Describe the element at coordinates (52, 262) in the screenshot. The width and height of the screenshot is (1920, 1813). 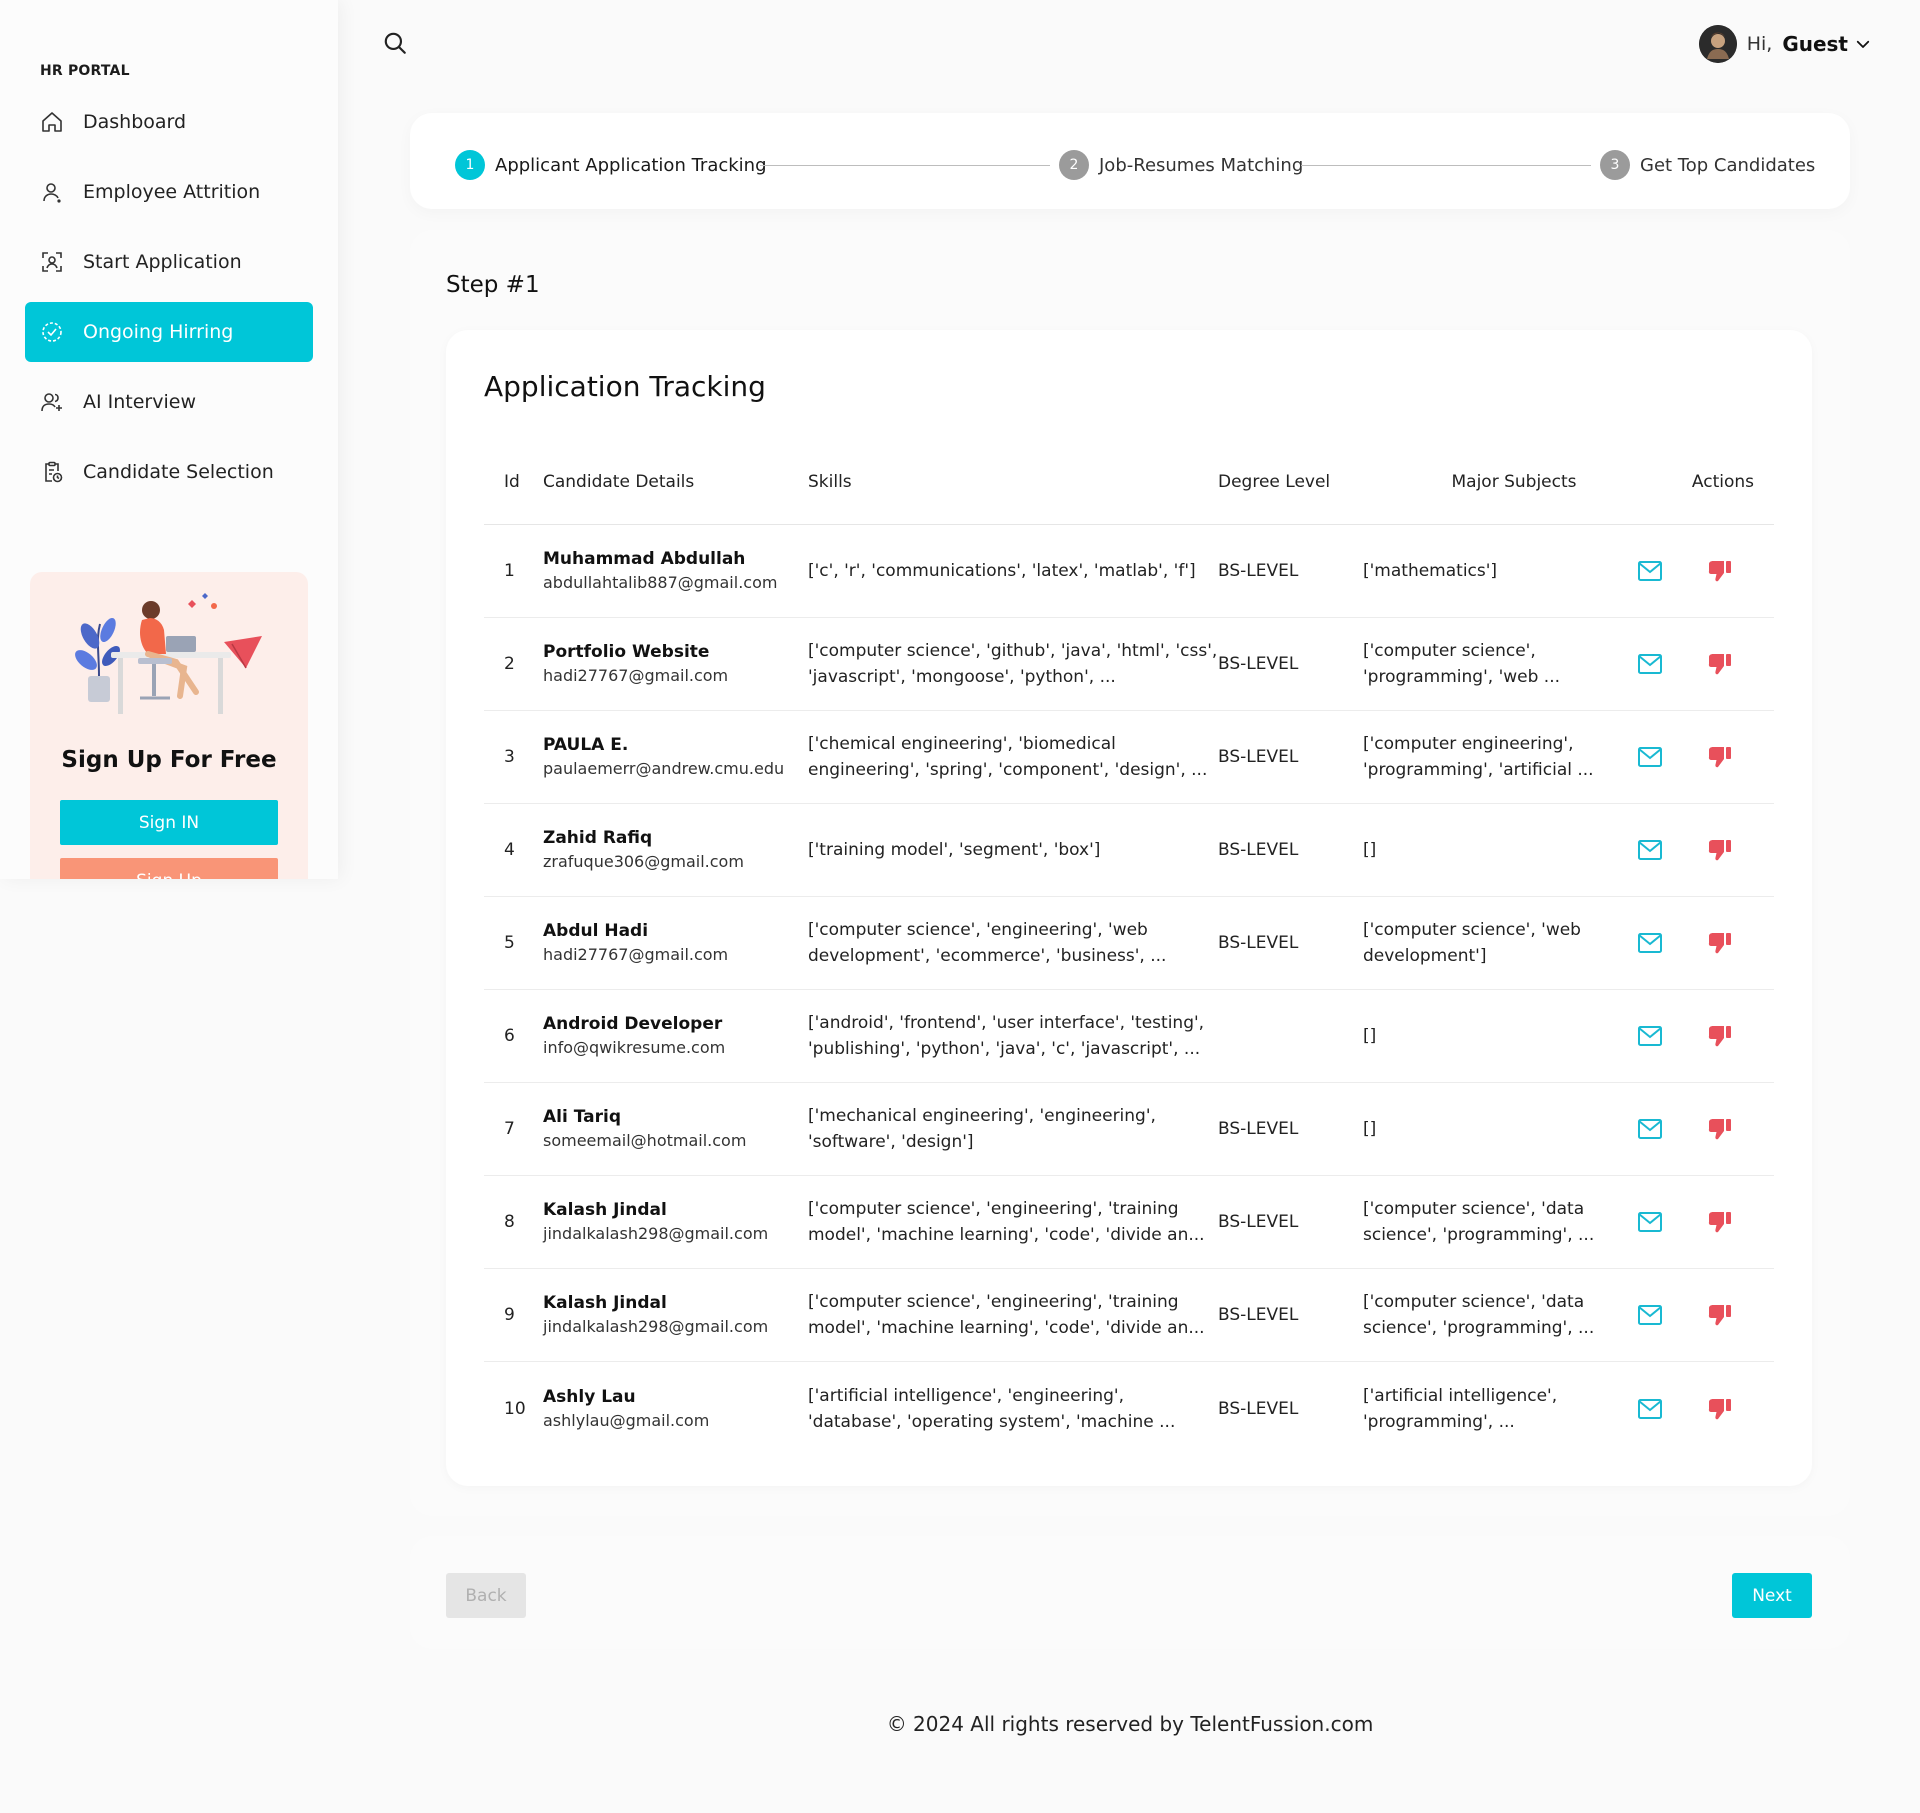
I see `face-scan-icon` at that location.